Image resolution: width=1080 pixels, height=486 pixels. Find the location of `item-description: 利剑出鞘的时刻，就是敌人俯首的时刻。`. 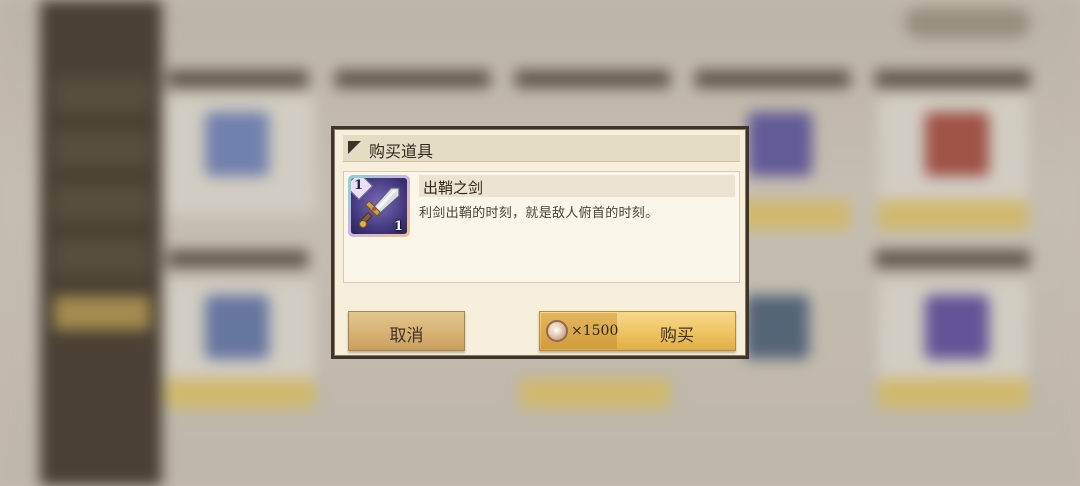

item-description: 利剑出鞘的时刻，就是敌人俯首的时刻。 is located at coordinates (539, 213).